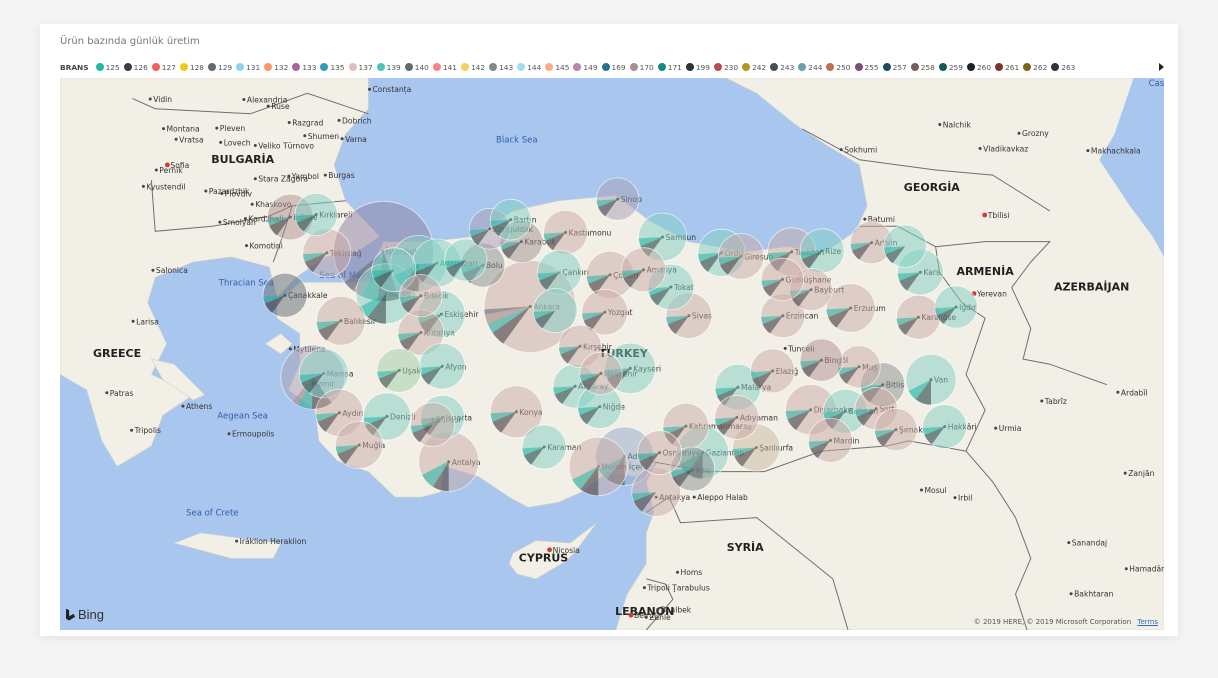 The width and height of the screenshot is (1218, 678). Describe the element at coordinates (183, 129) in the screenshot. I see `map-label-city: Montana` at that location.